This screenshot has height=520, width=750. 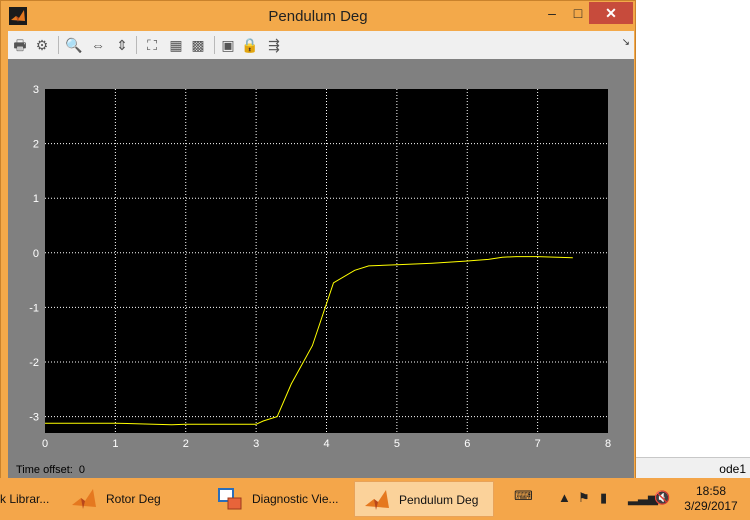 I want to click on y-tick-label: -1, so click(x=34, y=308).